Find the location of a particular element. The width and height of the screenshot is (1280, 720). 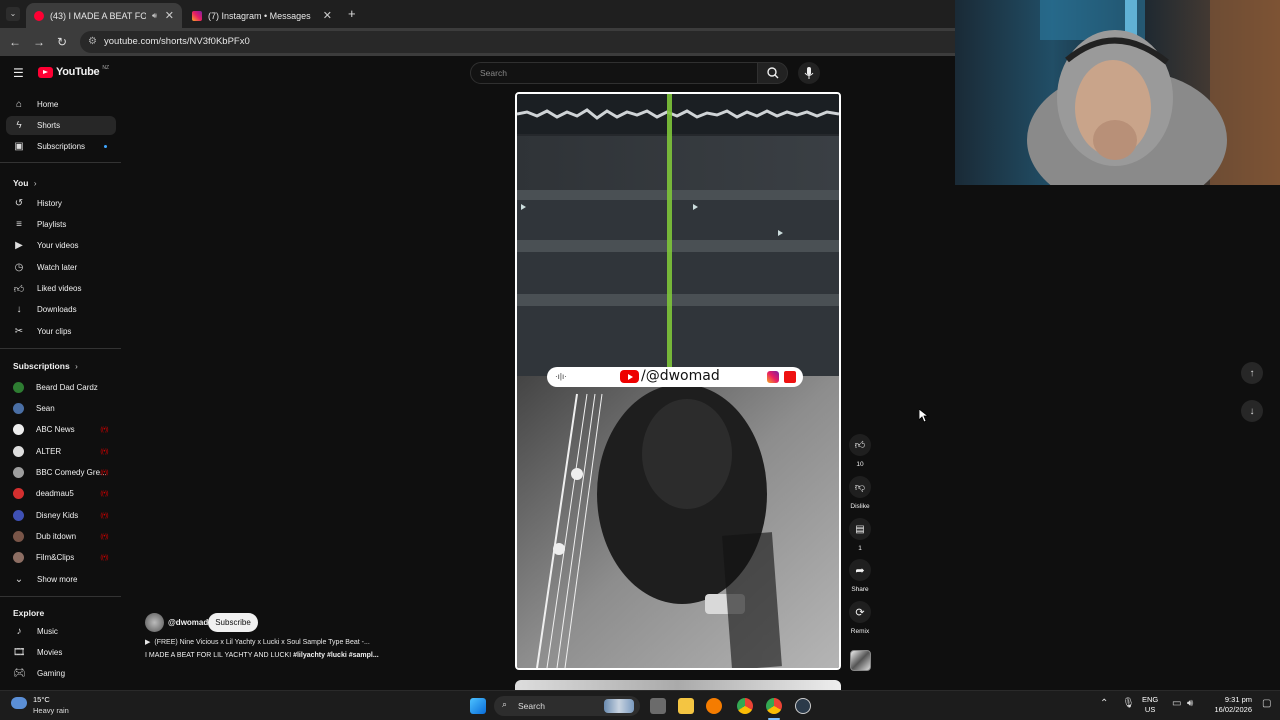

clock: 9:31 pm 16/02/2026 is located at coordinates (1230, 705).